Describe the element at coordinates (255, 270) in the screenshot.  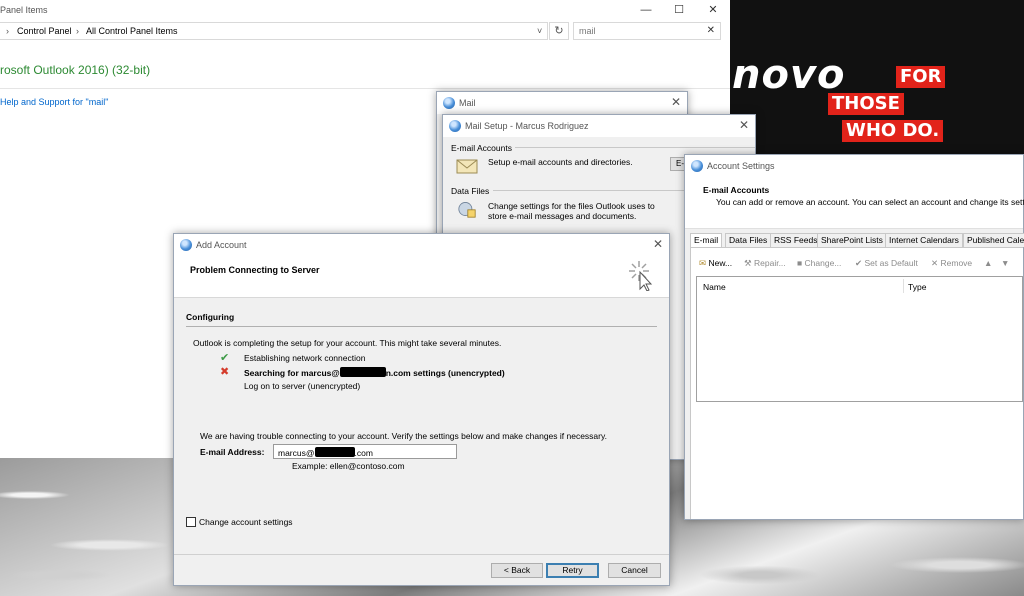
I see `header-title: Problem Connecting to Server` at that location.